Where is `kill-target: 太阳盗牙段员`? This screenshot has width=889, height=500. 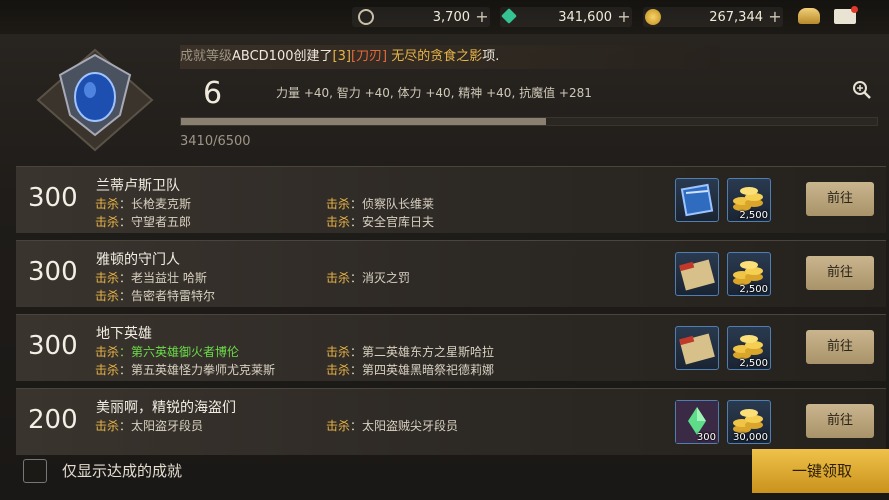
kill-target: 太阳盗牙段员 is located at coordinates (167, 426).